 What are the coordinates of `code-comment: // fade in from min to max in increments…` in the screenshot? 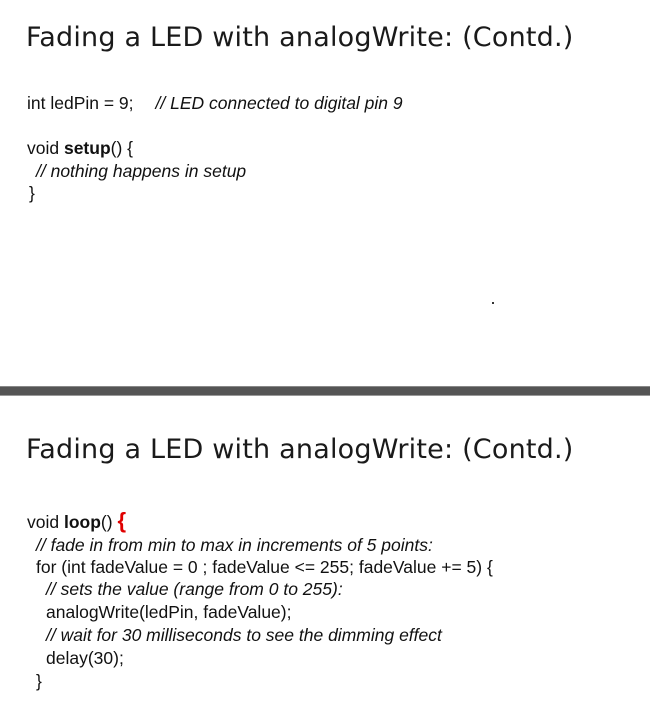 It's located at (234, 545).